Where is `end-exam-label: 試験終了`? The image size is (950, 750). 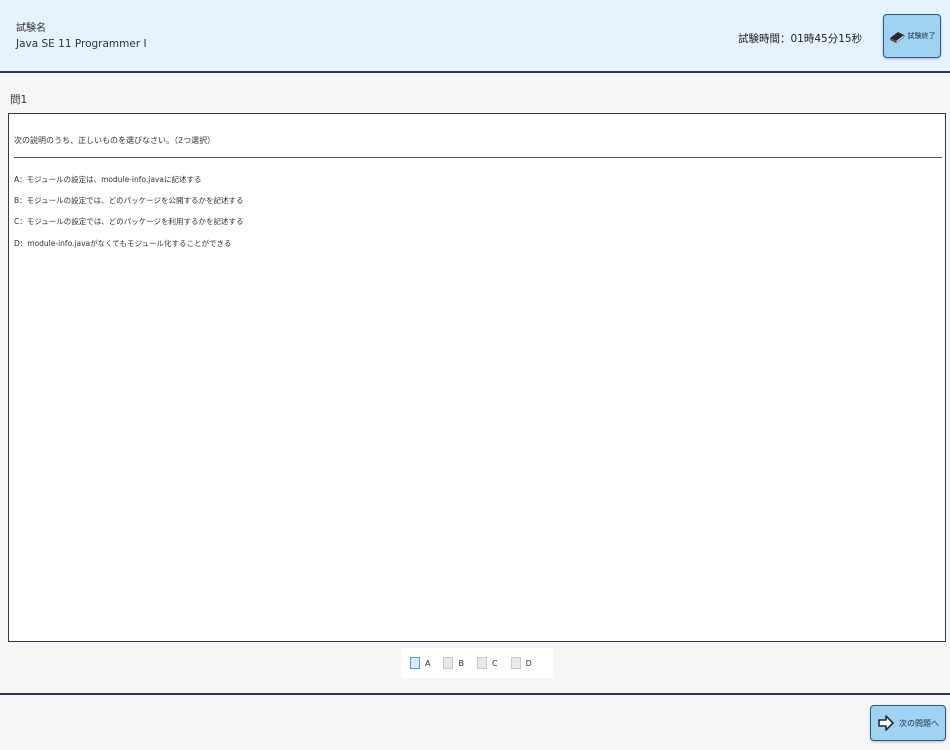 end-exam-label: 試験終了 is located at coordinates (921, 36).